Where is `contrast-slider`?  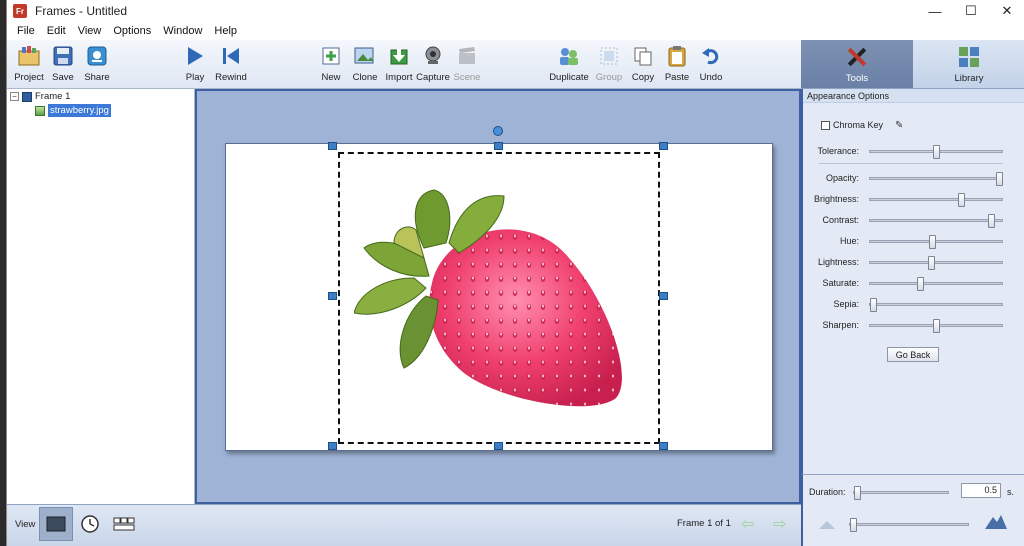 contrast-slider is located at coordinates (936, 221).